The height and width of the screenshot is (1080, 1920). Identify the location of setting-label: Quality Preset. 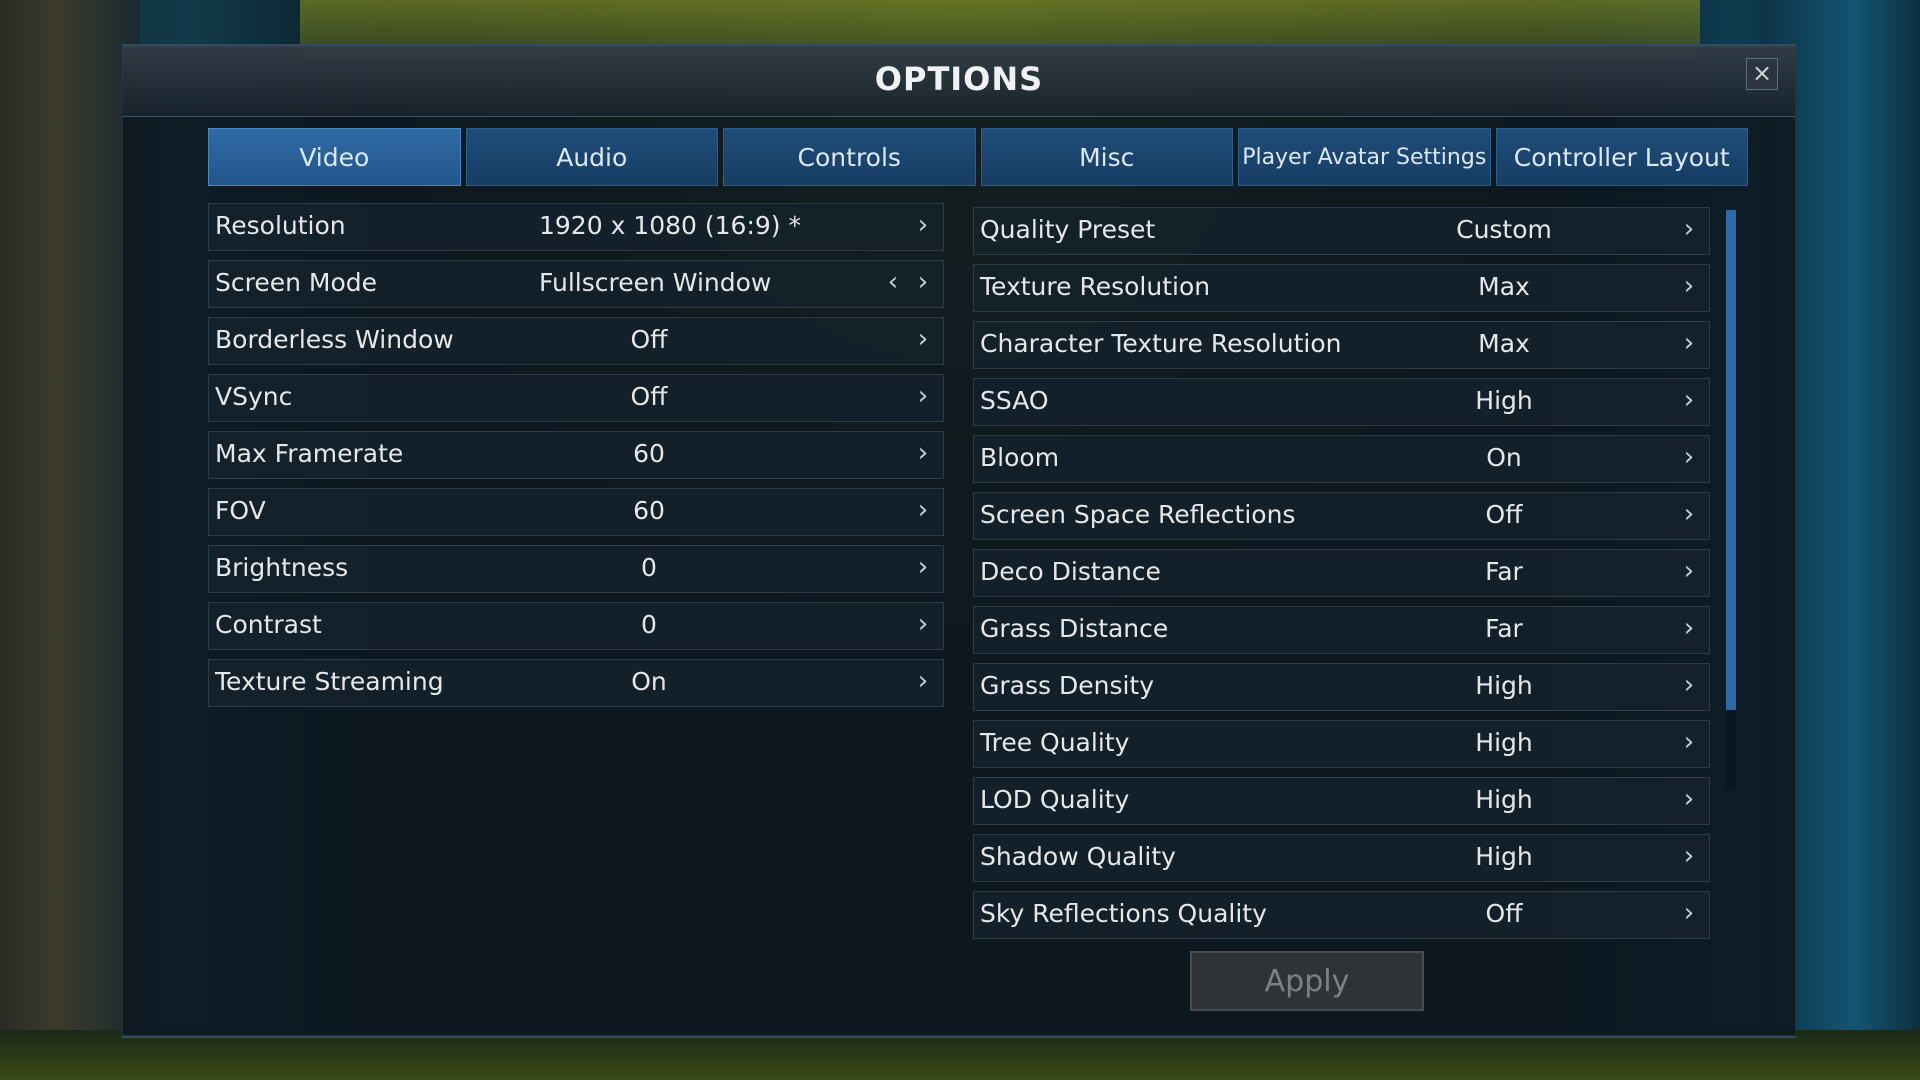
(1068, 229).